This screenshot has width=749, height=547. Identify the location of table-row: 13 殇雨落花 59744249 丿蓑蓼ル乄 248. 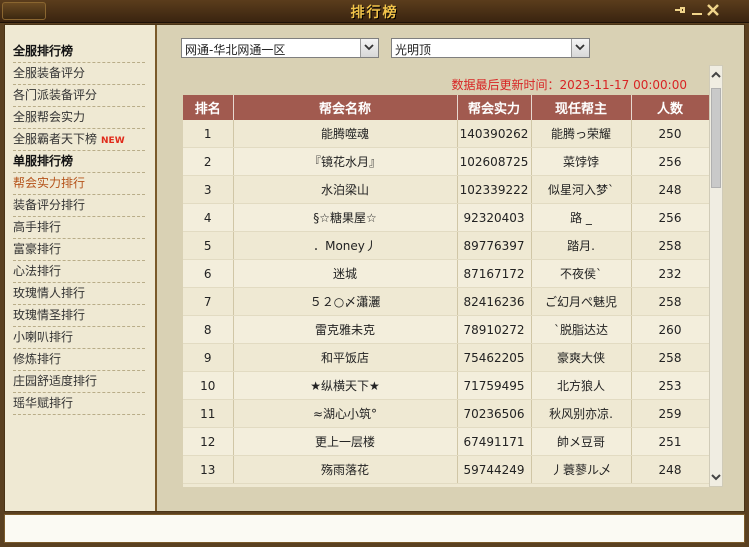
(446, 469).